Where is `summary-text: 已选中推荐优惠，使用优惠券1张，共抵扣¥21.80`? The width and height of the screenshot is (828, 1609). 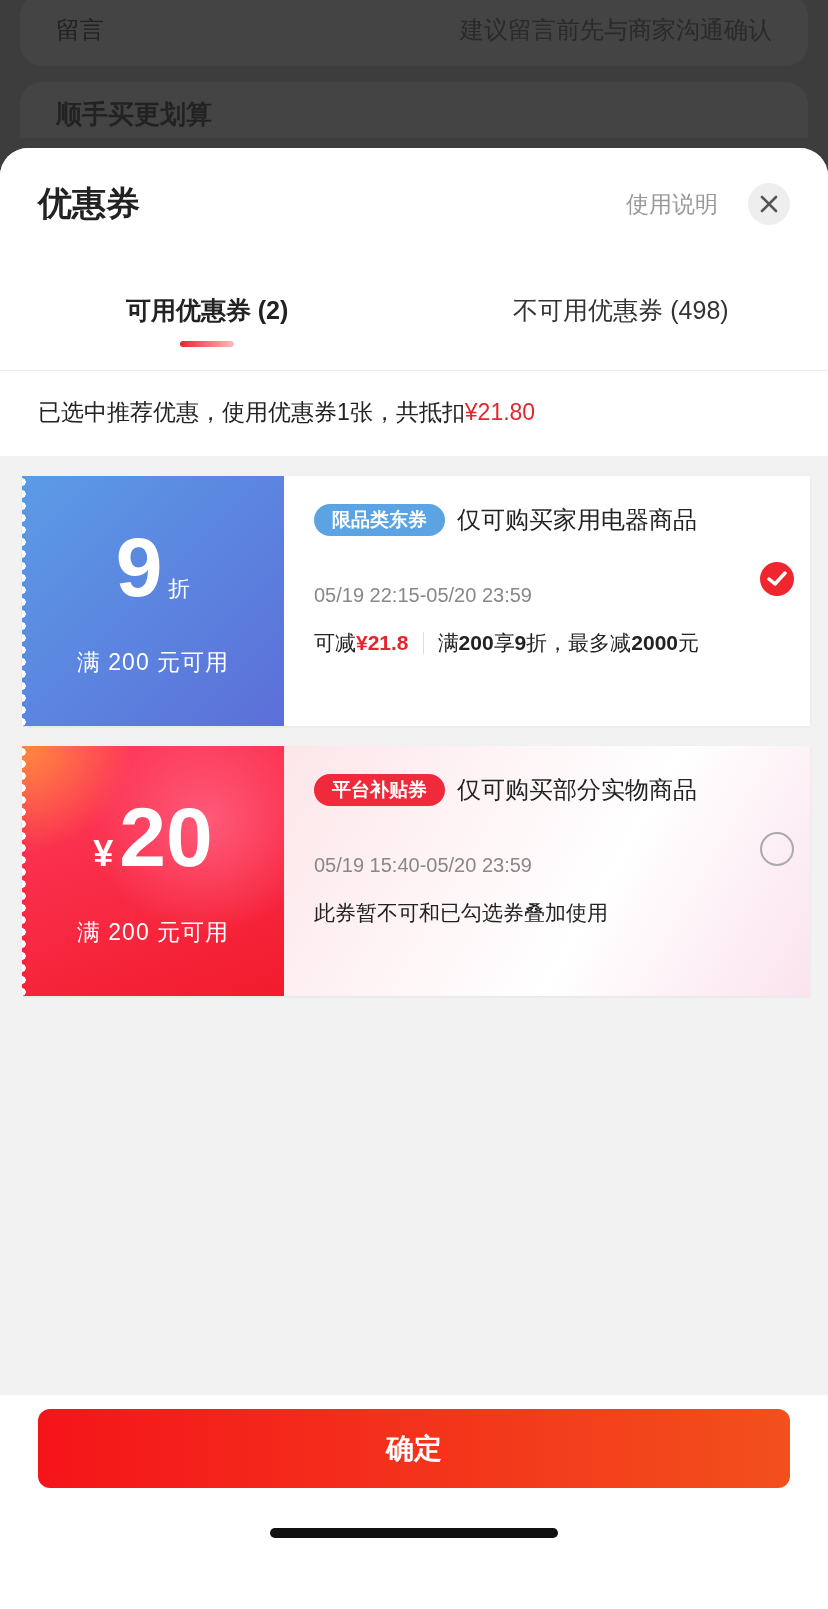
summary-text: 已选中推荐优惠，使用优惠券1张，共抵扣¥21.80 is located at coordinates (414, 413).